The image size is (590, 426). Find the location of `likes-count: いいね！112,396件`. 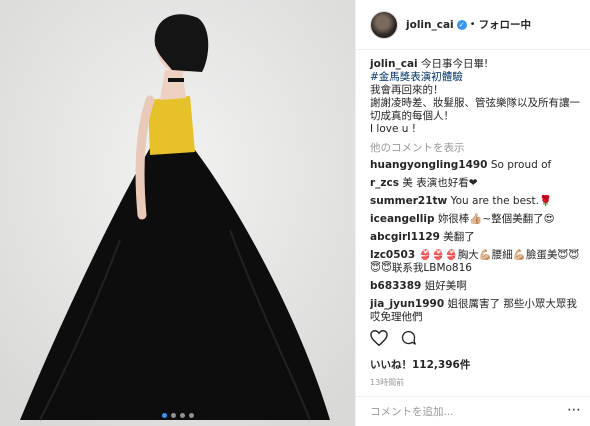

likes-count: いいね！112,396件 is located at coordinates (420, 364).